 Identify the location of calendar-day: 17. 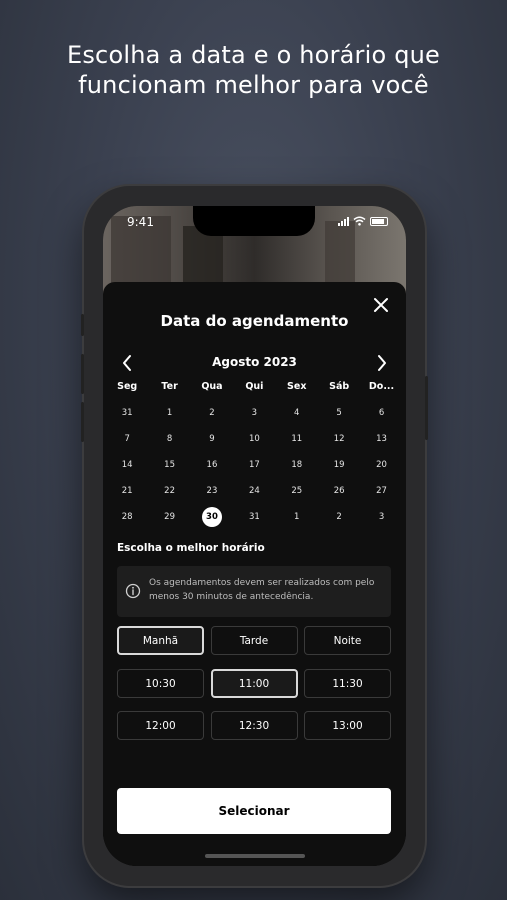
(254, 465).